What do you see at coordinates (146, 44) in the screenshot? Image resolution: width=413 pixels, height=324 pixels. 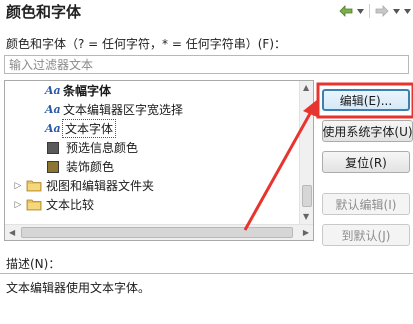 I see `filter-label: 颜色和字体（? = 任何字符，* = 任何字符串）(F)：` at bounding box center [146, 44].